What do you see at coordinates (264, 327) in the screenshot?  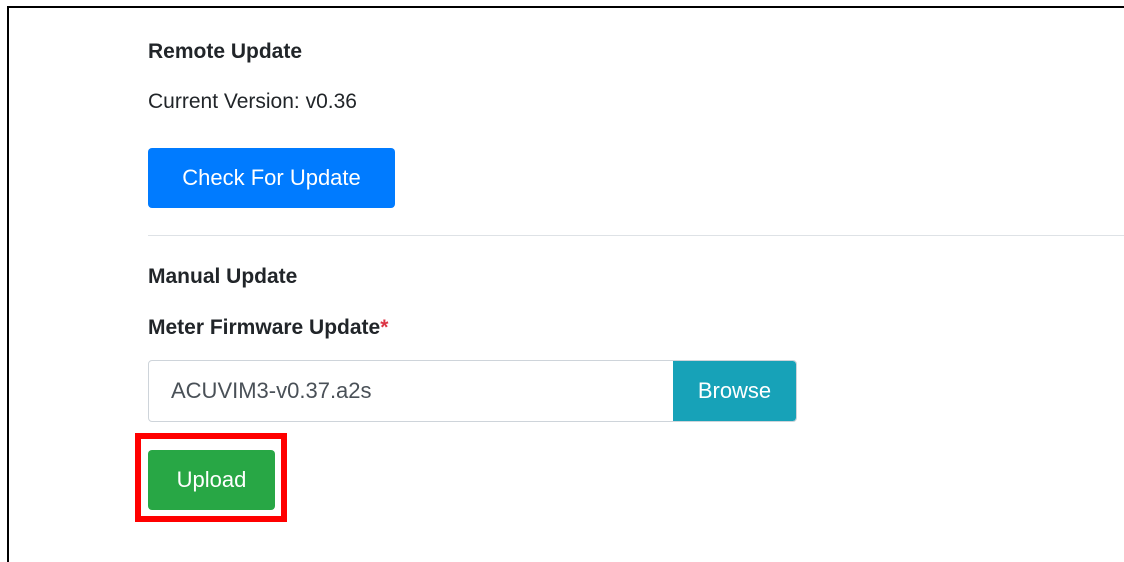 I see `field-label-text: Meter Firmware Update` at bounding box center [264, 327].